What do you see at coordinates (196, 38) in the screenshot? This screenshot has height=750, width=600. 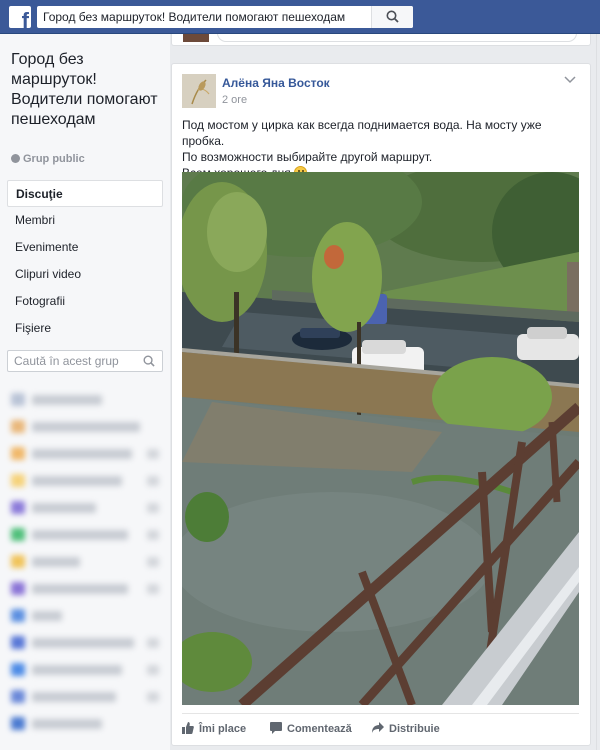 I see `comment-avatar` at bounding box center [196, 38].